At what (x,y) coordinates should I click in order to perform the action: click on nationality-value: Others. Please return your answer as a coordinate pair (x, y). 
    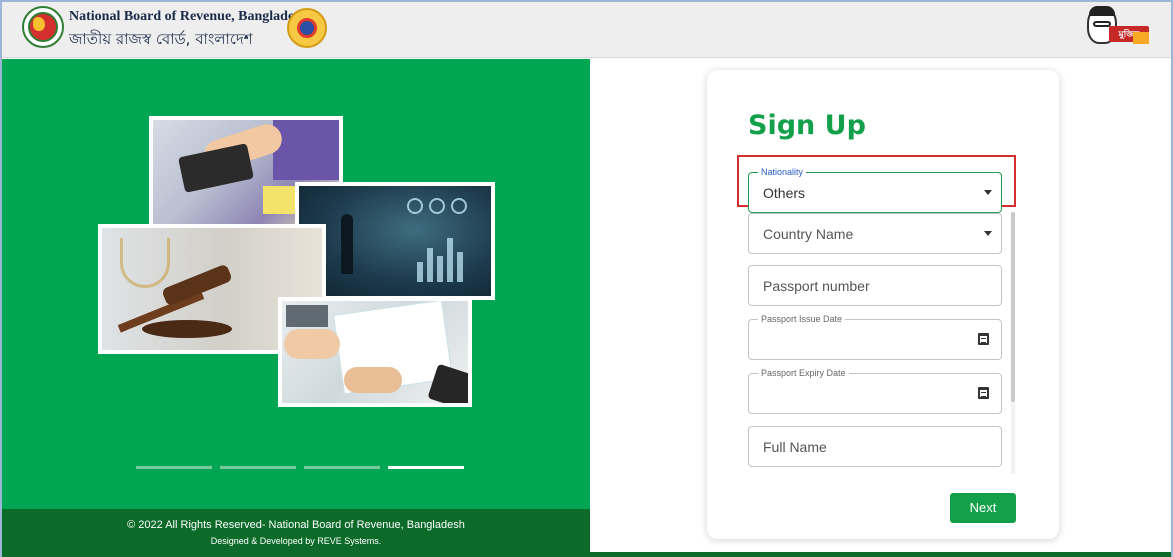
    Looking at the image, I should click on (784, 193).